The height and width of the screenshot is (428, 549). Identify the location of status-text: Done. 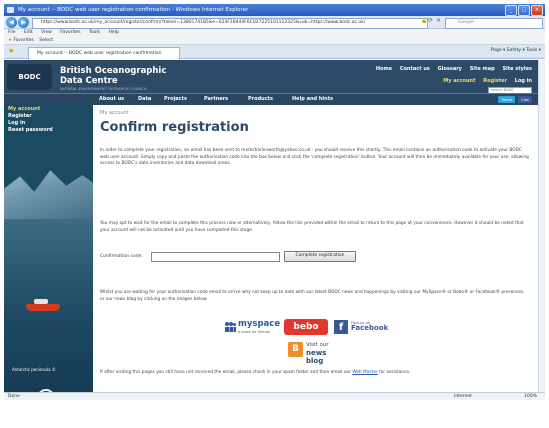
(14, 396).